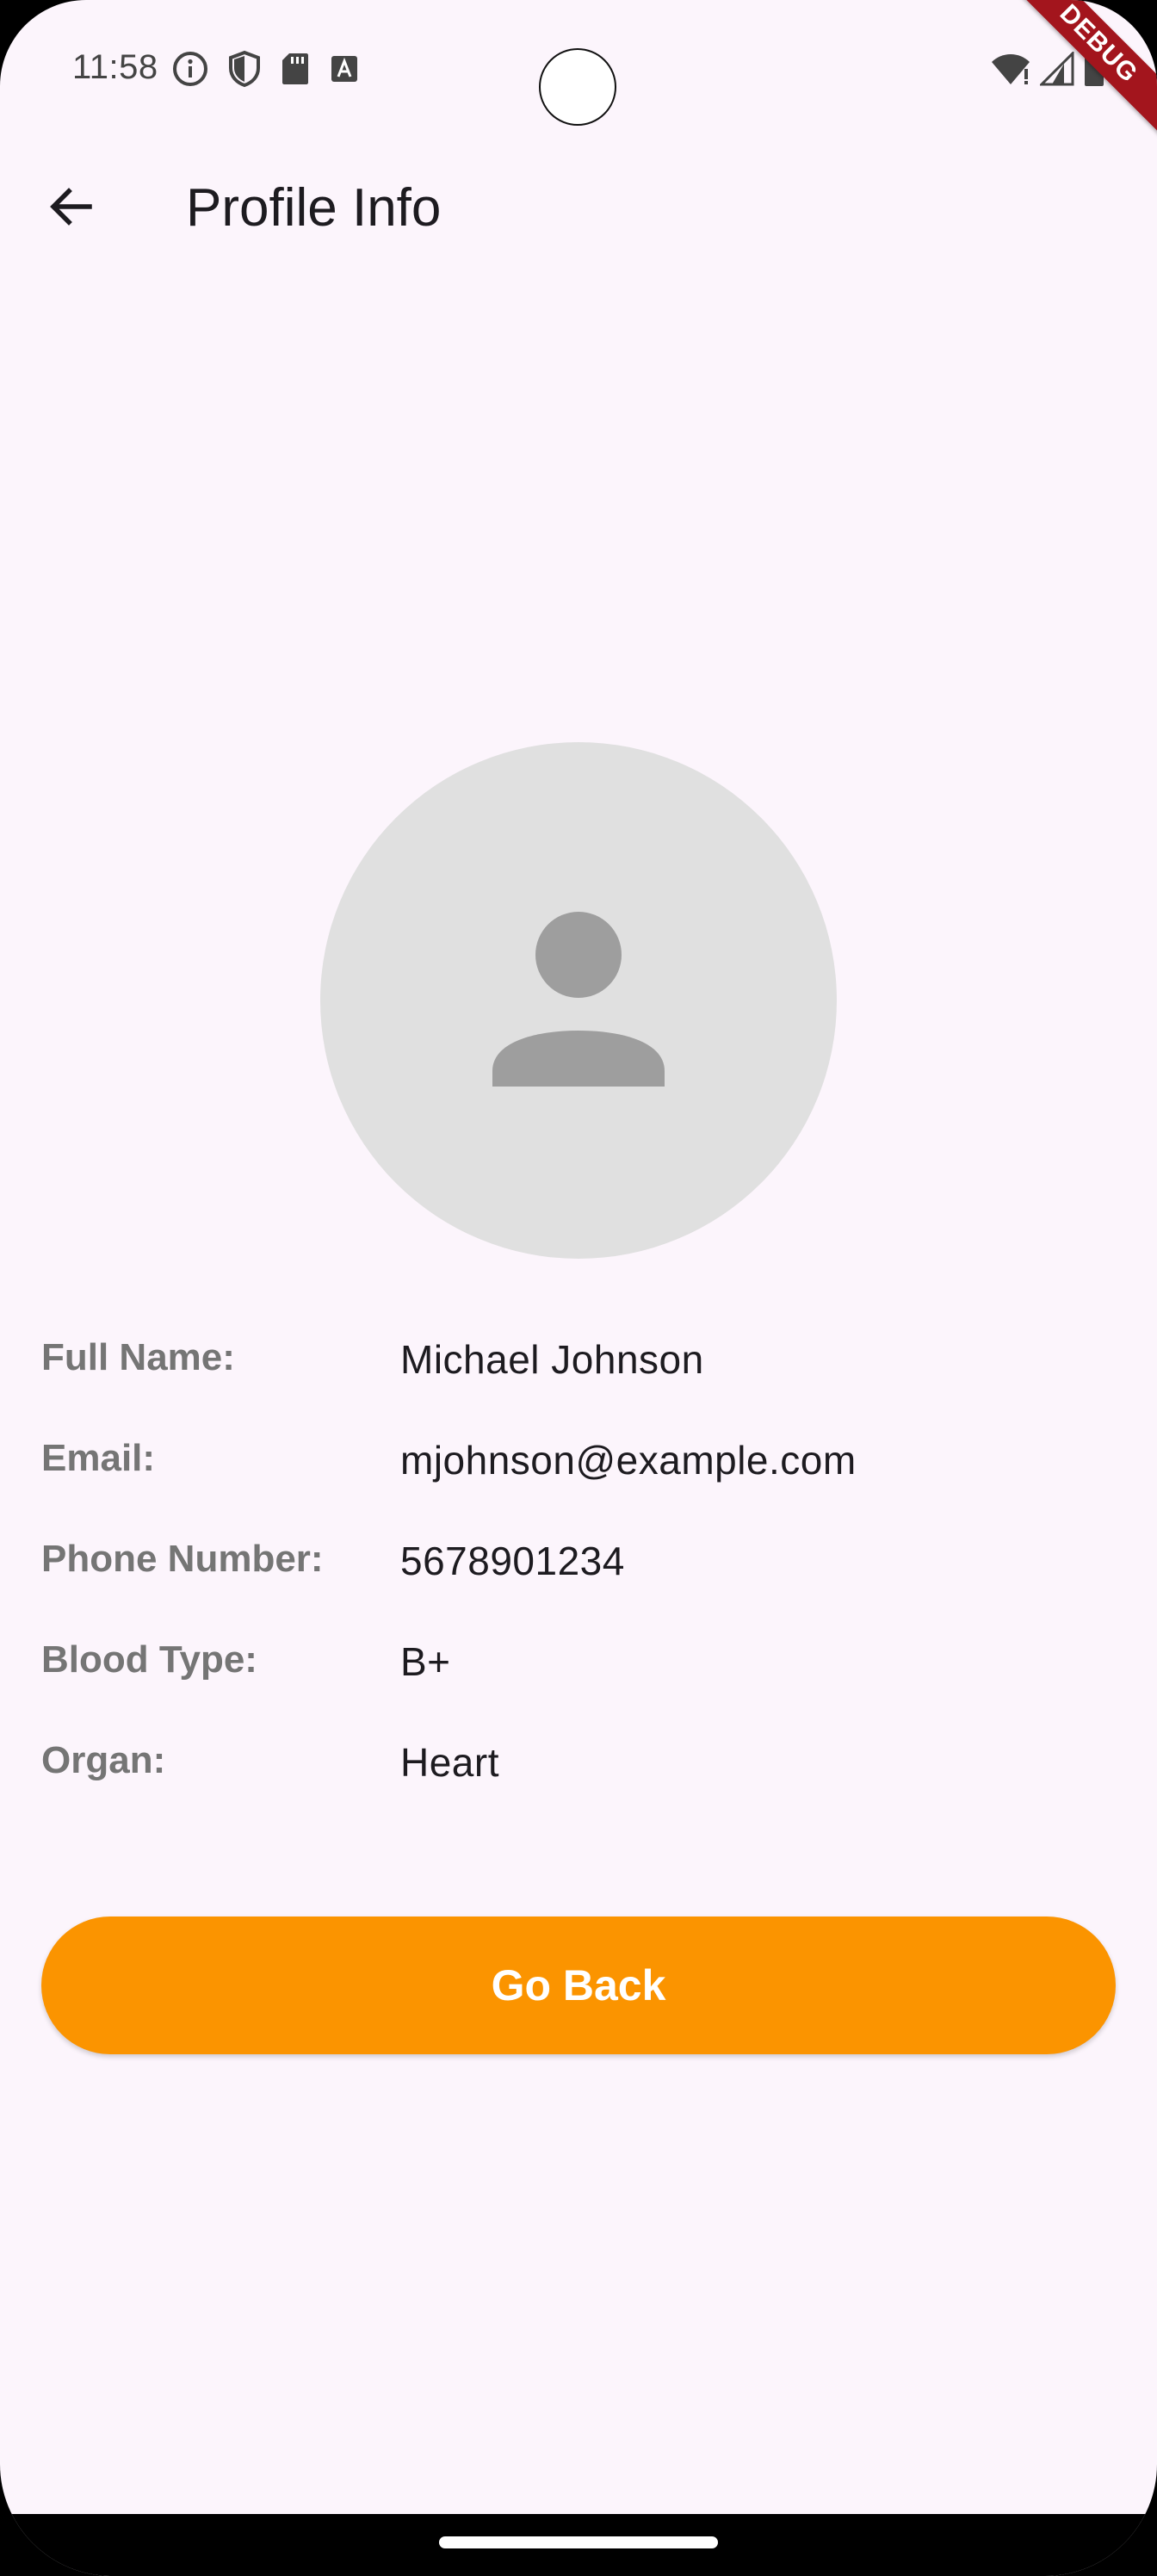 Image resolution: width=1157 pixels, height=2576 pixels. What do you see at coordinates (244, 69) in the screenshot?
I see `shield-icon` at bounding box center [244, 69].